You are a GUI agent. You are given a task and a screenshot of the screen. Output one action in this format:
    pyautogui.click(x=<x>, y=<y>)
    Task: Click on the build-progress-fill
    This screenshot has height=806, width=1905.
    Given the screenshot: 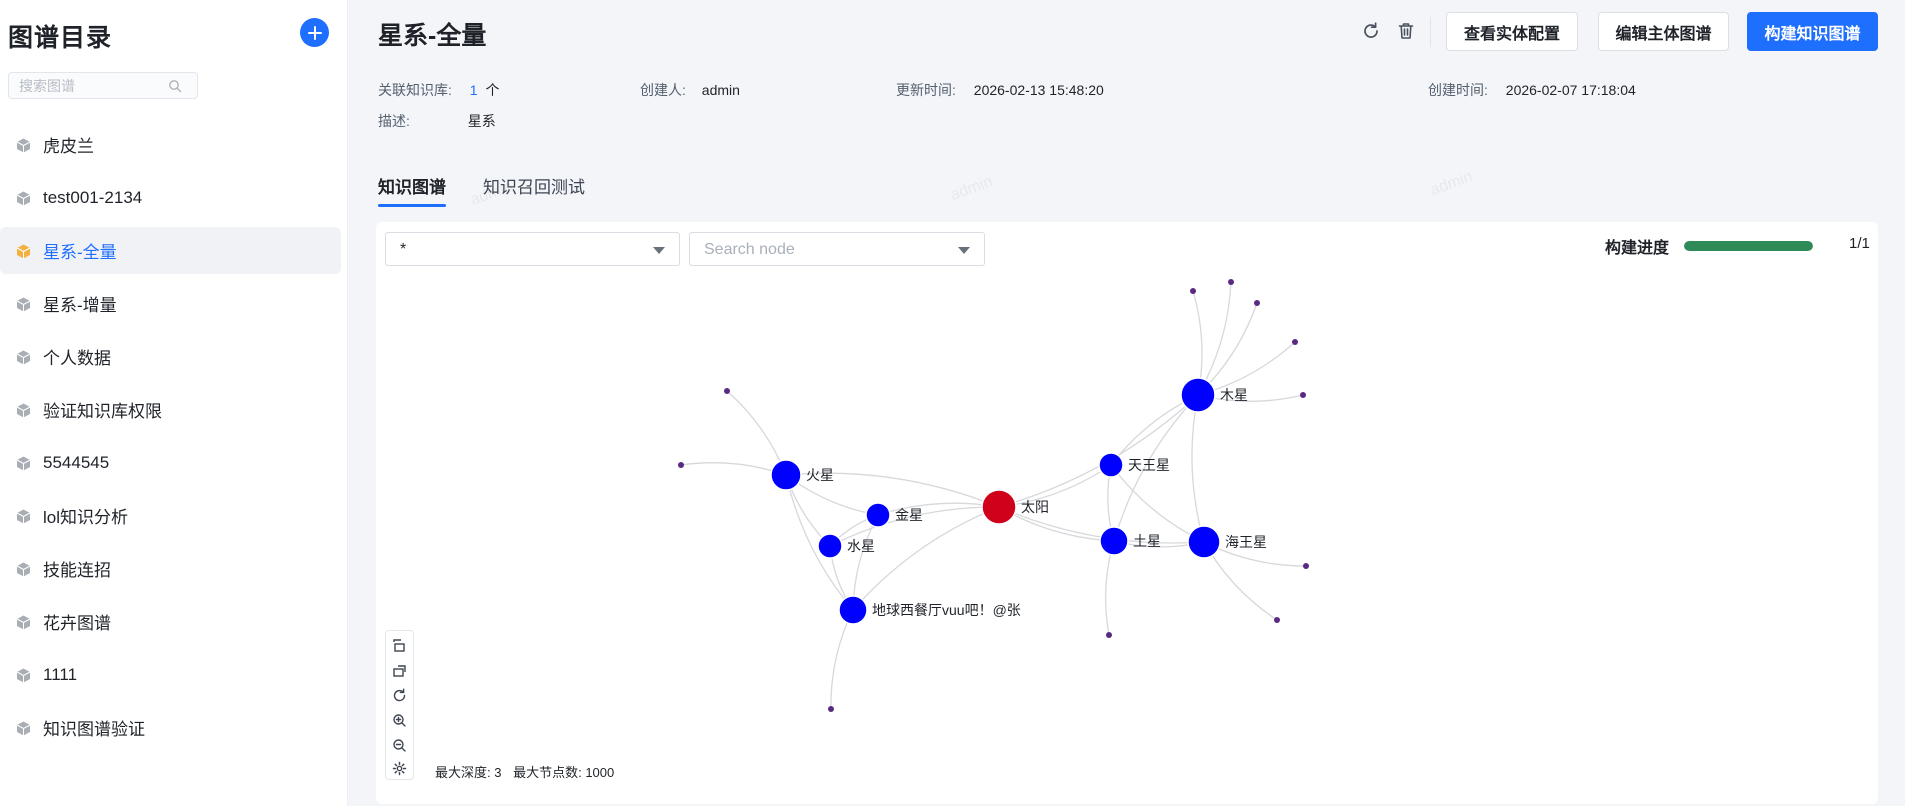 What is the action you would take?
    pyautogui.click(x=1748, y=246)
    